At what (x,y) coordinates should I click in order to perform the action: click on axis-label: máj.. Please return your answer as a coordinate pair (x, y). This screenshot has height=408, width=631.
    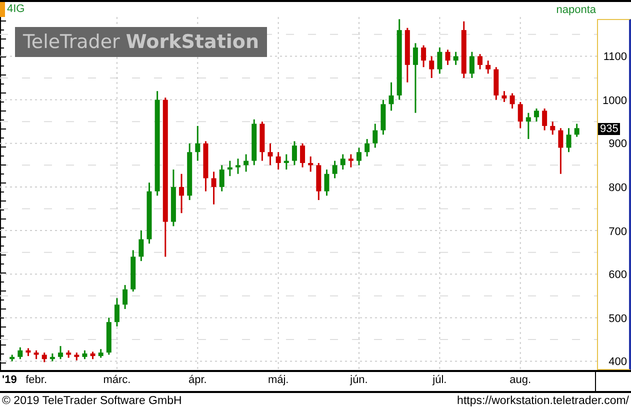
    Looking at the image, I should click on (278, 380).